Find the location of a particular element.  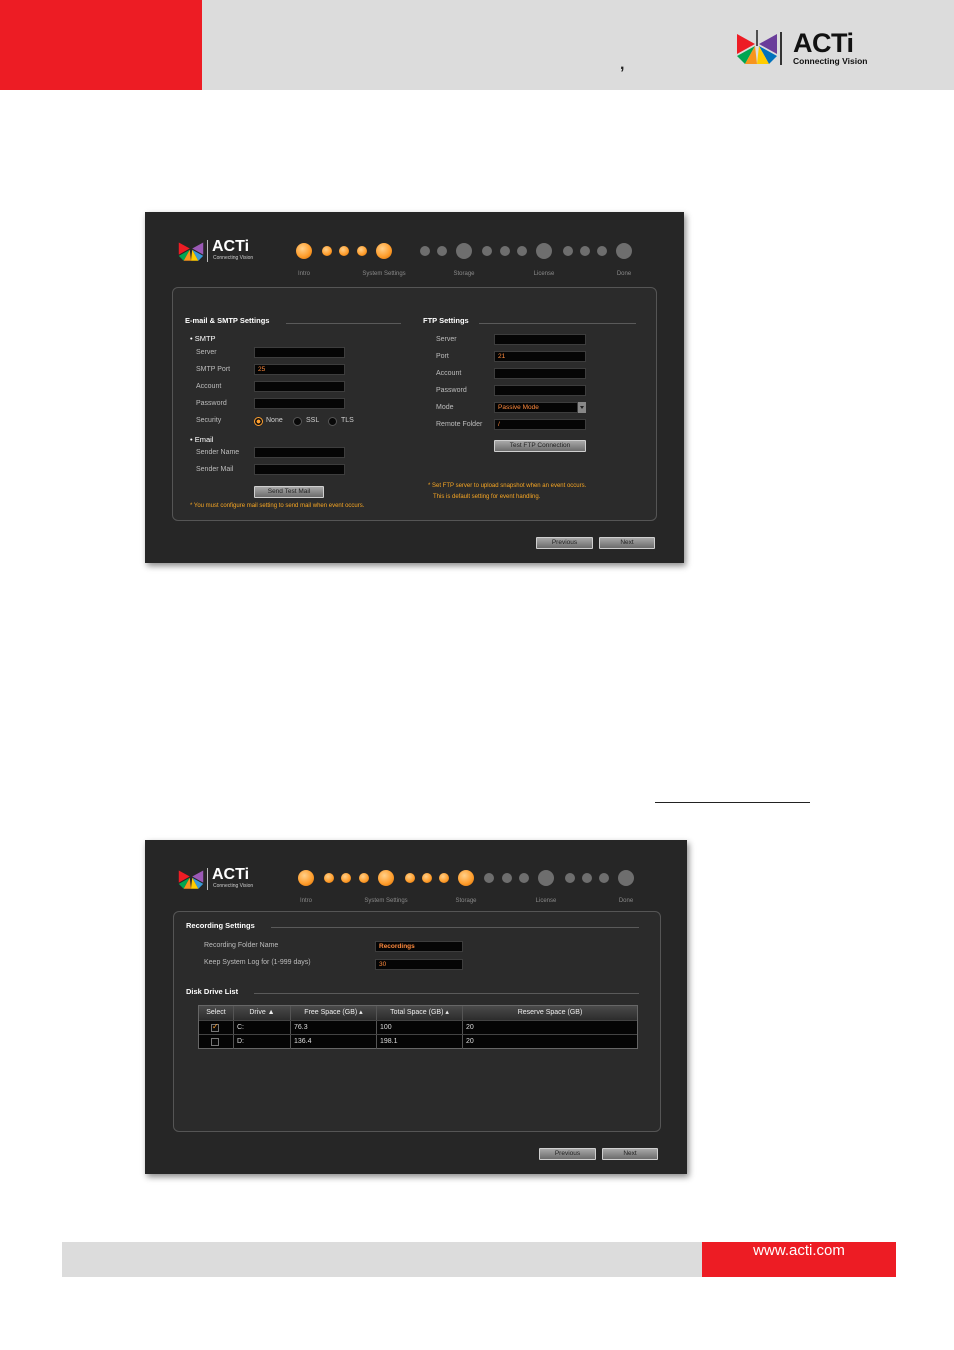

remote-folder-input: / is located at coordinates (540, 424).